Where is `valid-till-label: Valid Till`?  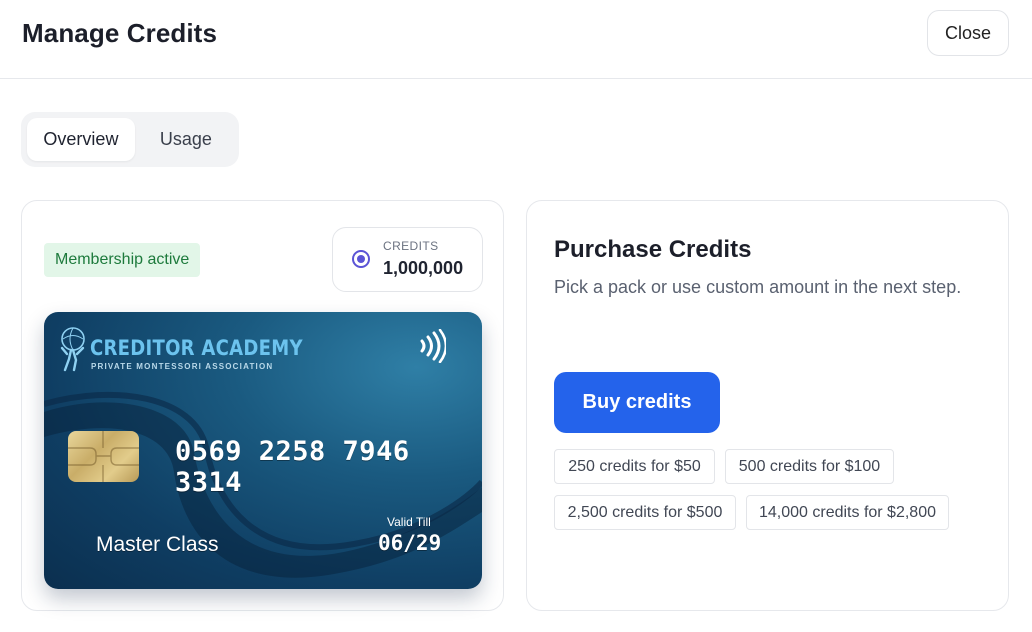
valid-till-label: Valid Till is located at coordinates (409, 522).